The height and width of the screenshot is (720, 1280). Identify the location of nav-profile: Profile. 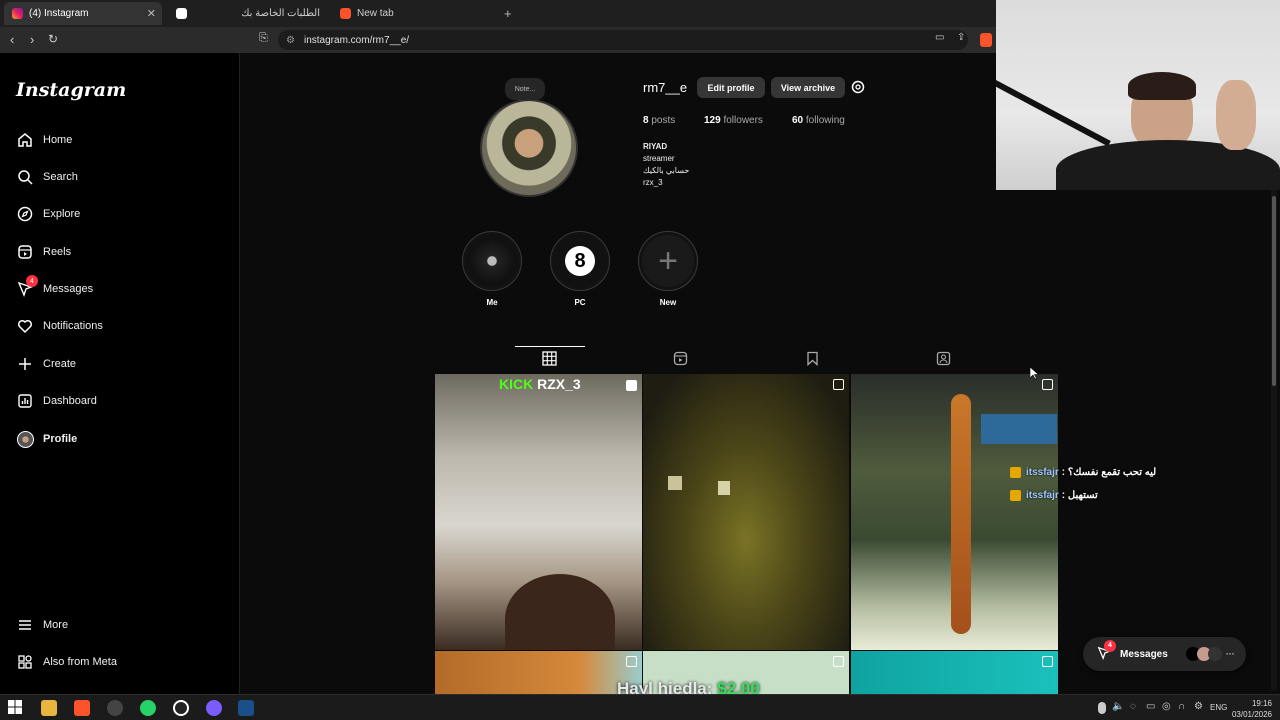
(46, 439).